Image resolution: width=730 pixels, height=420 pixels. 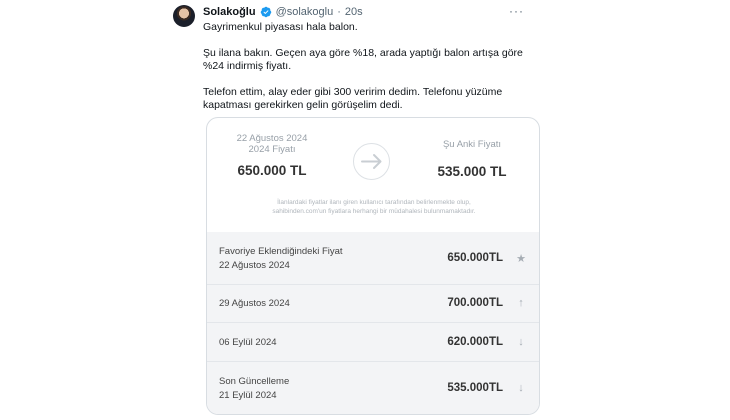 What do you see at coordinates (254, 381) in the screenshot?
I see `history-title: Son Güncelleme` at bounding box center [254, 381].